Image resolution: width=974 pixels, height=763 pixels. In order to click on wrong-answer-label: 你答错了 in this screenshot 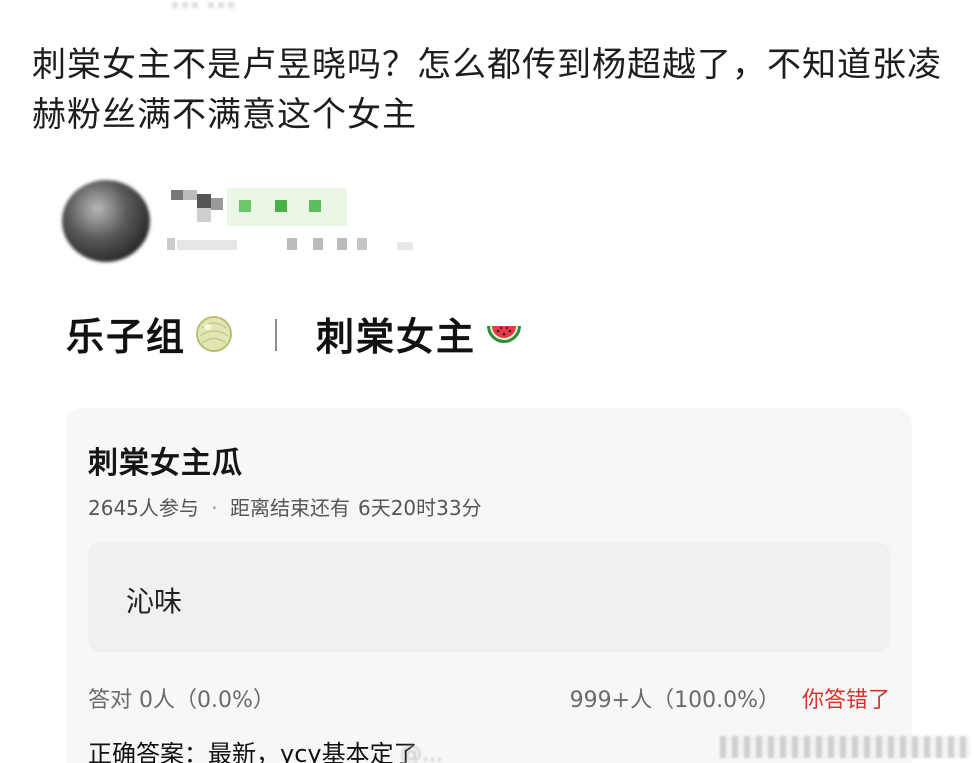, I will do `click(845, 700)`.